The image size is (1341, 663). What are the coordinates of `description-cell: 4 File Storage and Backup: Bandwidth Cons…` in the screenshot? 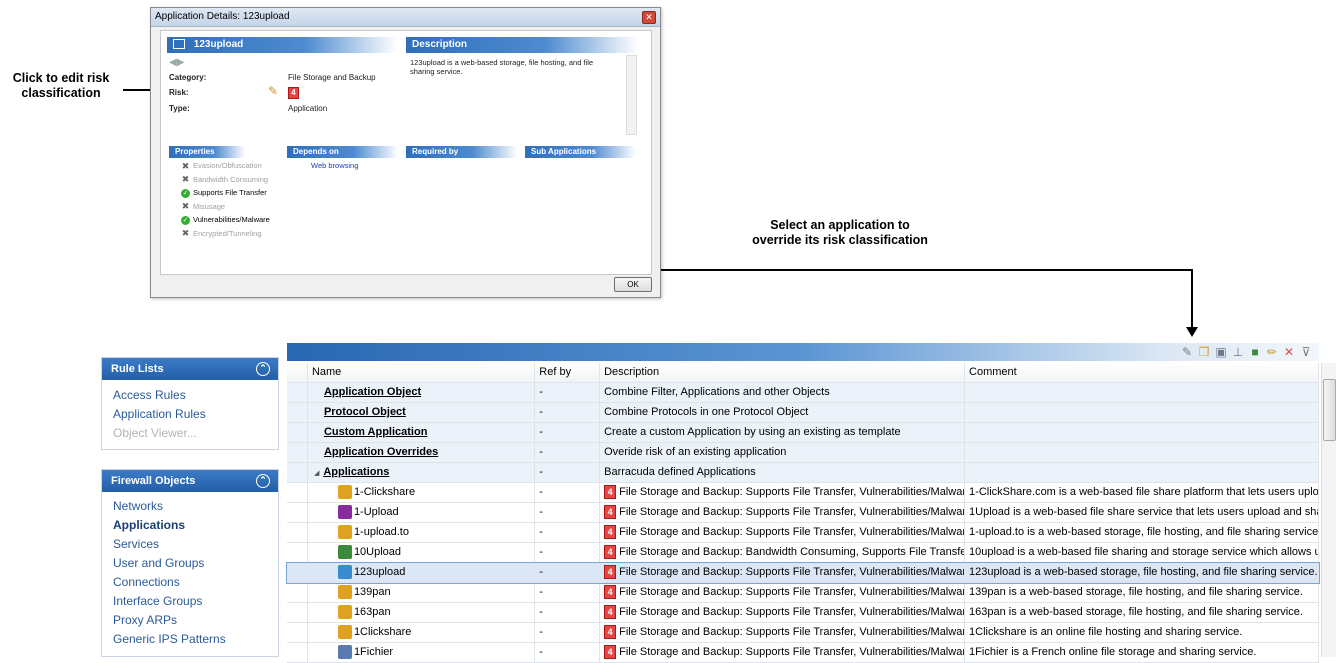 It's located at (783, 552).